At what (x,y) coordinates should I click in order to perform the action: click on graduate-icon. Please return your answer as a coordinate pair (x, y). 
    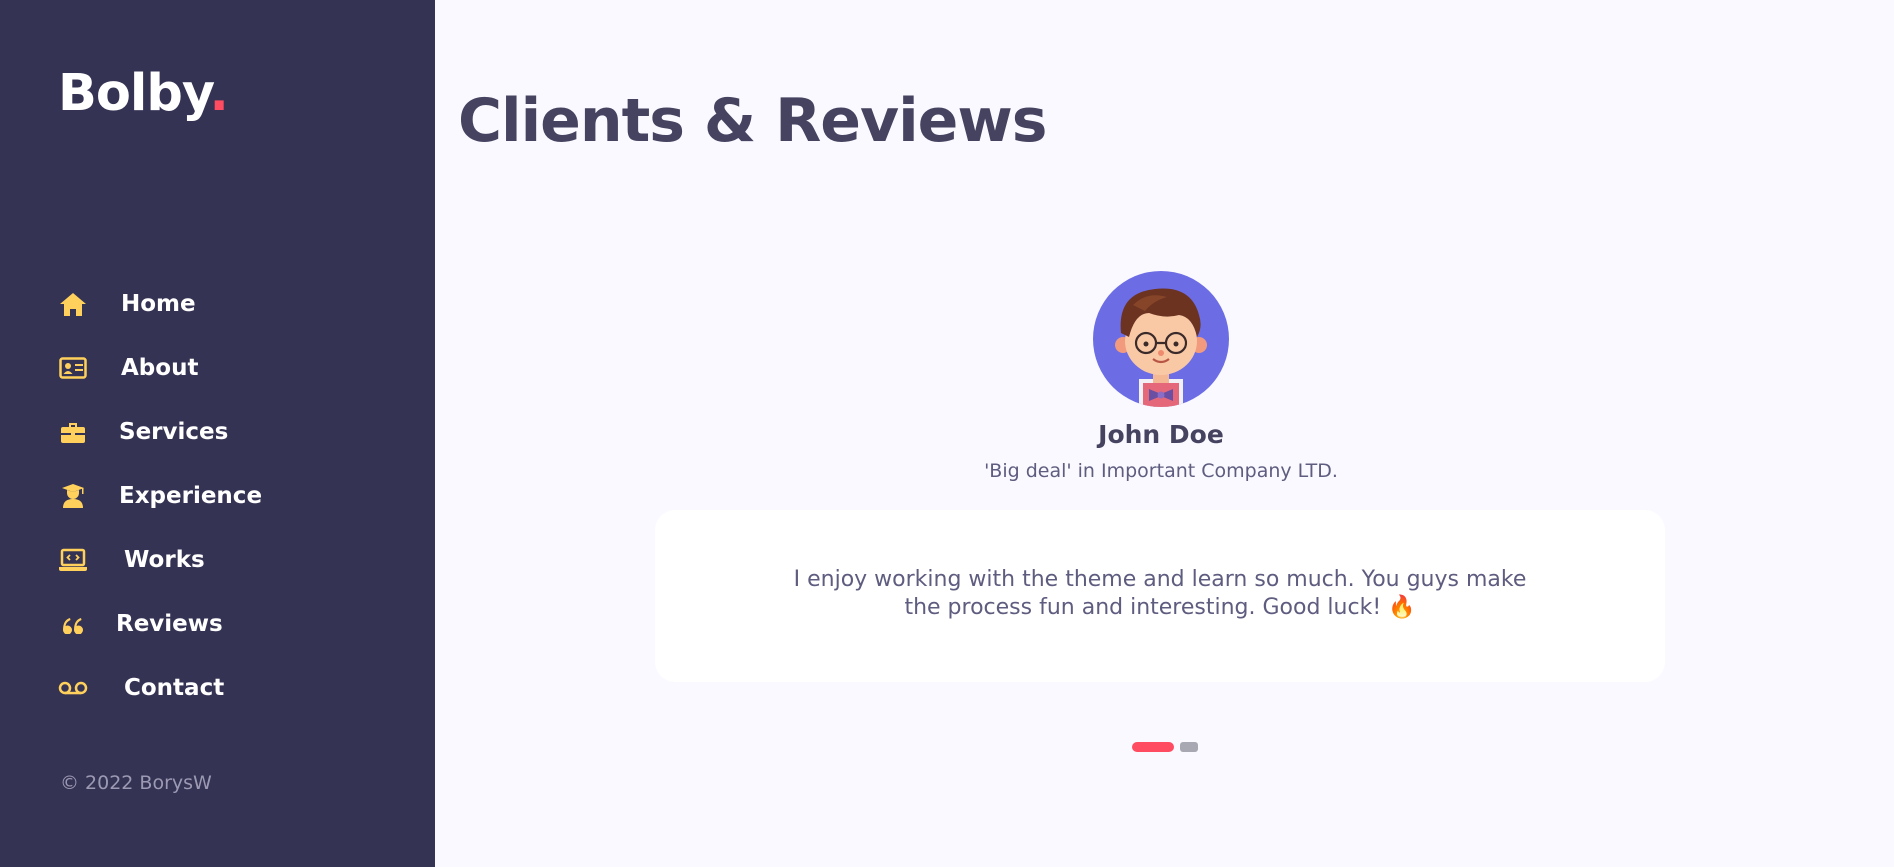
    Looking at the image, I should click on (73, 496).